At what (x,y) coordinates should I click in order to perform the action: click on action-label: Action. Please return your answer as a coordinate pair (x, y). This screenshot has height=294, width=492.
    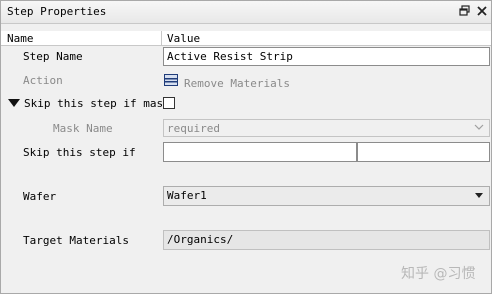
    Looking at the image, I should click on (43, 80).